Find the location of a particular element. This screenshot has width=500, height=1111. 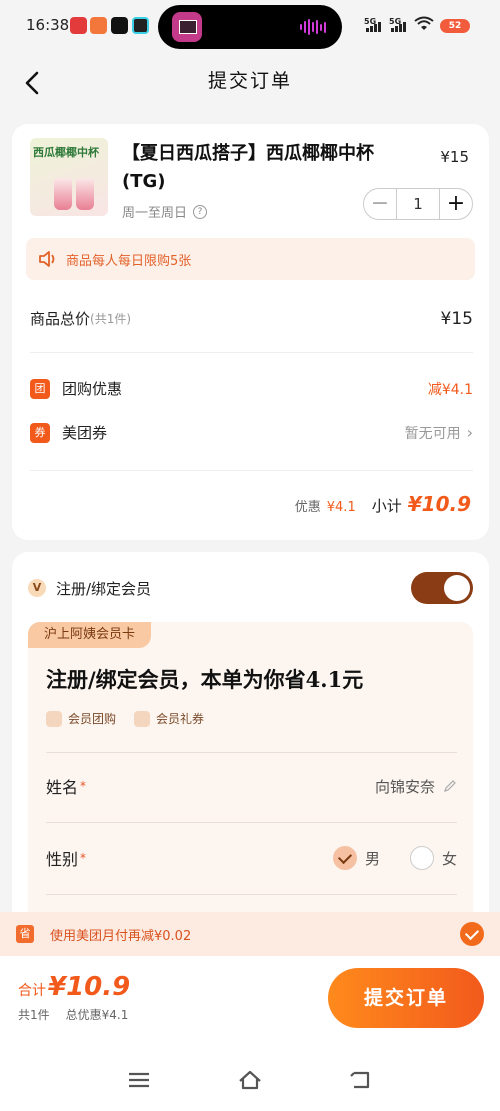

thumbnail-label: 西瓜椰椰中杯 is located at coordinates (66, 152).